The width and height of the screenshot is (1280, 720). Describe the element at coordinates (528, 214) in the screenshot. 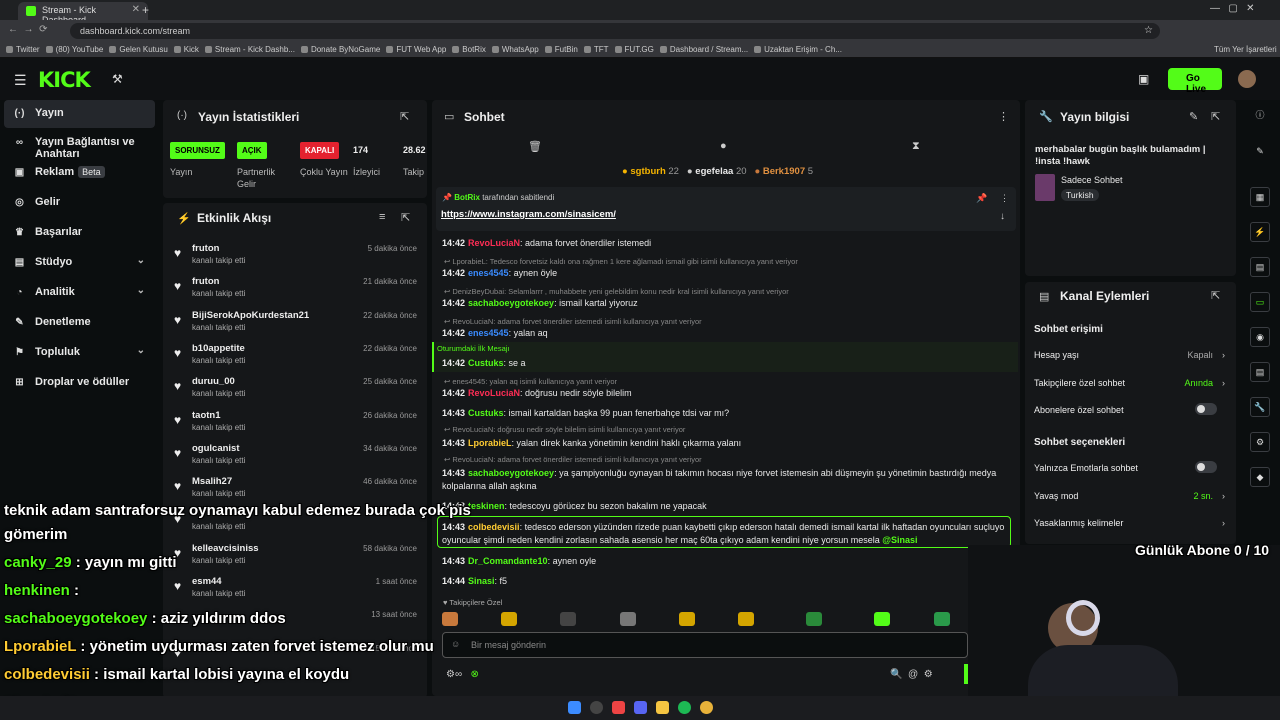

I see `pinned-link: https://www.instagram.com/sinasicem/` at that location.